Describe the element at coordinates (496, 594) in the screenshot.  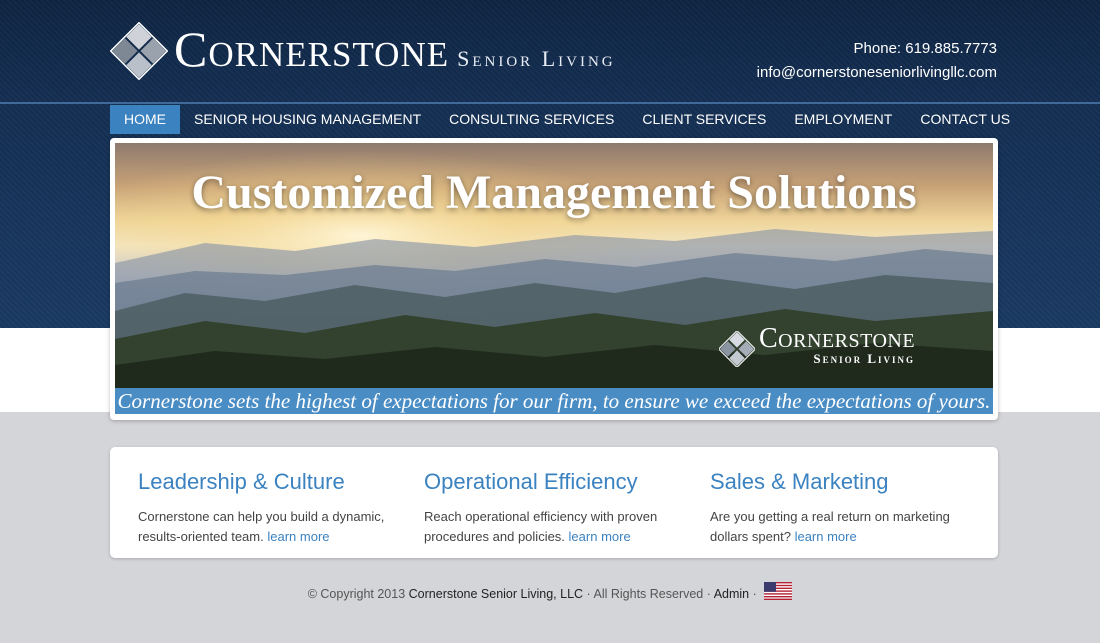
I see `company-link: Cornerstone Senior Living, LLC` at that location.